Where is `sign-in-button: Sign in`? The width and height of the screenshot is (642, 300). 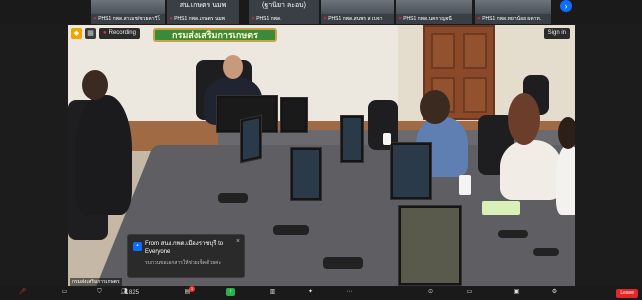
sign-in-button: Sign in is located at coordinates (556, 33).